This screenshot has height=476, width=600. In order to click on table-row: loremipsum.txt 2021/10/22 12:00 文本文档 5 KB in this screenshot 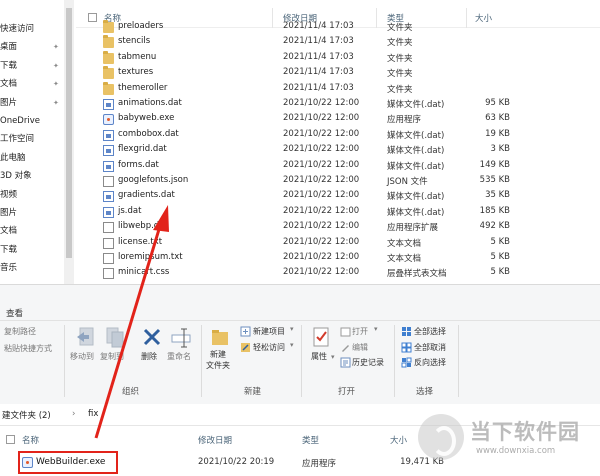, I will do `click(338, 258)`.